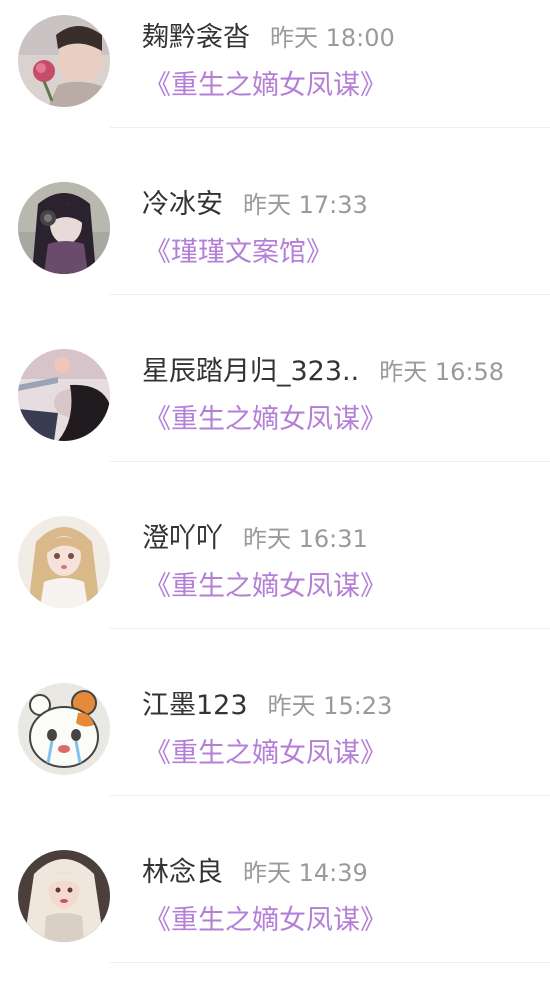  I want to click on avatar-man-with-rose-icon, so click(64, 61).